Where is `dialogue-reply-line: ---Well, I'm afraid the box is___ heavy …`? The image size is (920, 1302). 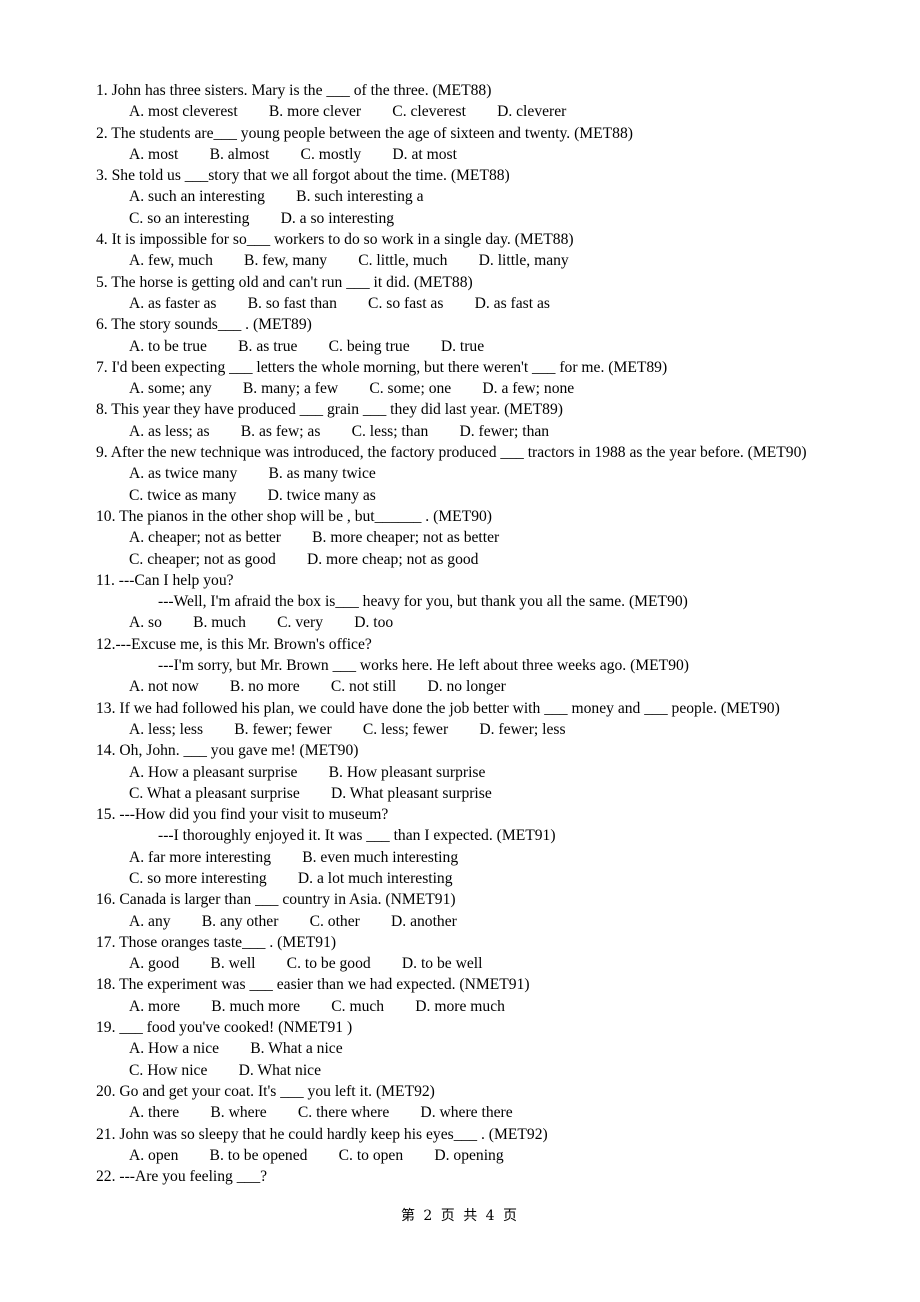
dialogue-reply-line: ---Well, I'm afraid the box is___ heavy … is located at coordinates (423, 602).